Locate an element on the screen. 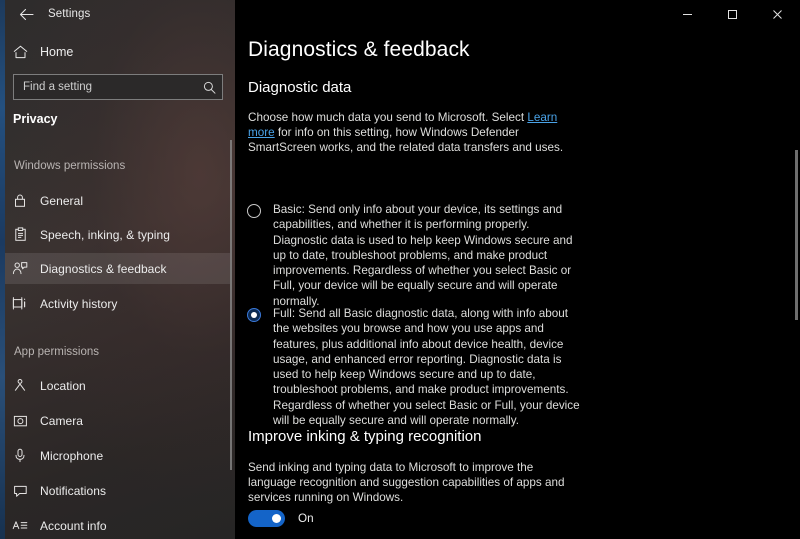 The image size is (800, 539). section-title-diagnostic-data: Diagnostic data is located at coordinates (300, 87).